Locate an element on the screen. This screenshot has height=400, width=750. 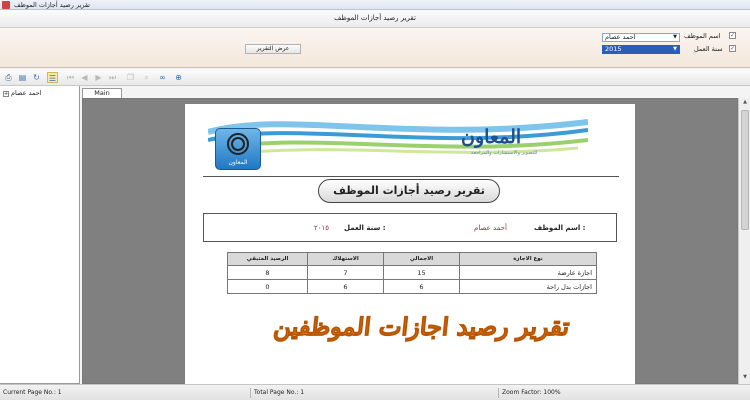
page-setup-icon: ▤ is located at coordinates (22, 77).